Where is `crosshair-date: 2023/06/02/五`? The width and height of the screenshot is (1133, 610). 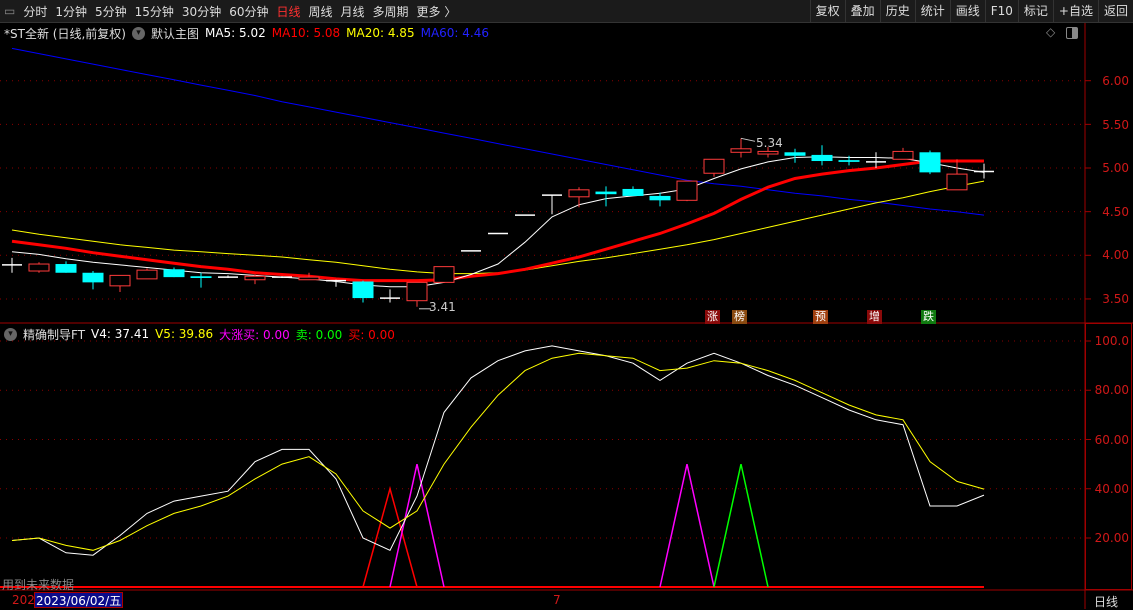
crosshair-date: 2023/06/02/五 is located at coordinates (79, 600).